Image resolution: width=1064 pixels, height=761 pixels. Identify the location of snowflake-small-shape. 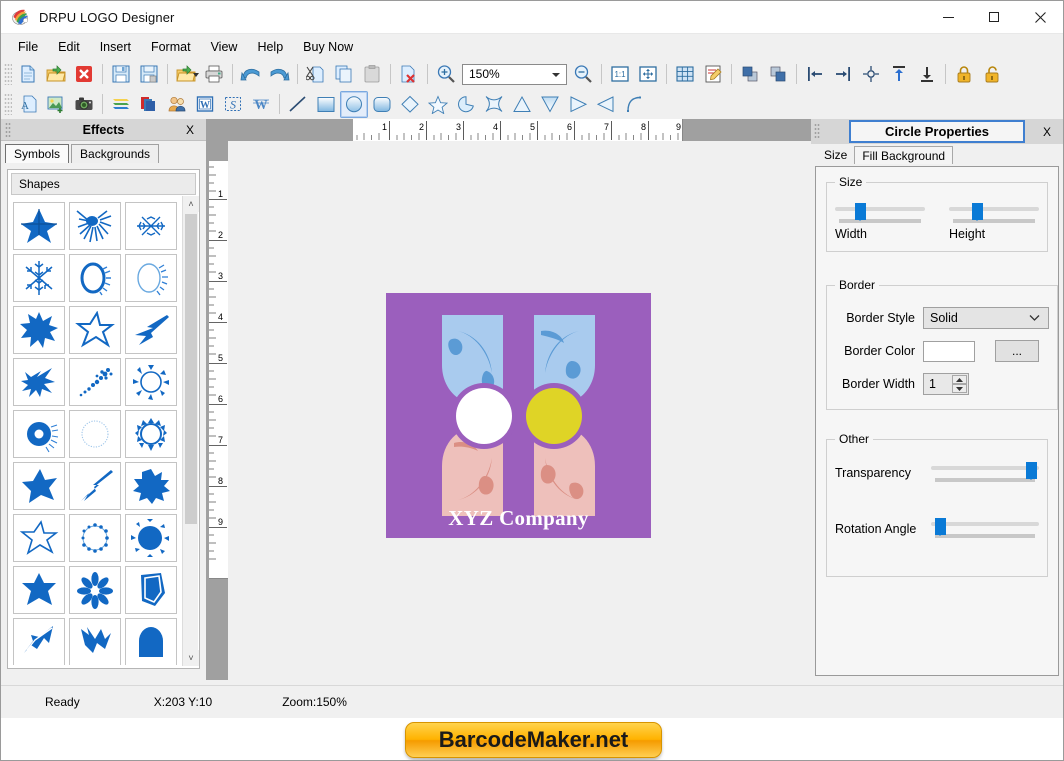
(151, 226).